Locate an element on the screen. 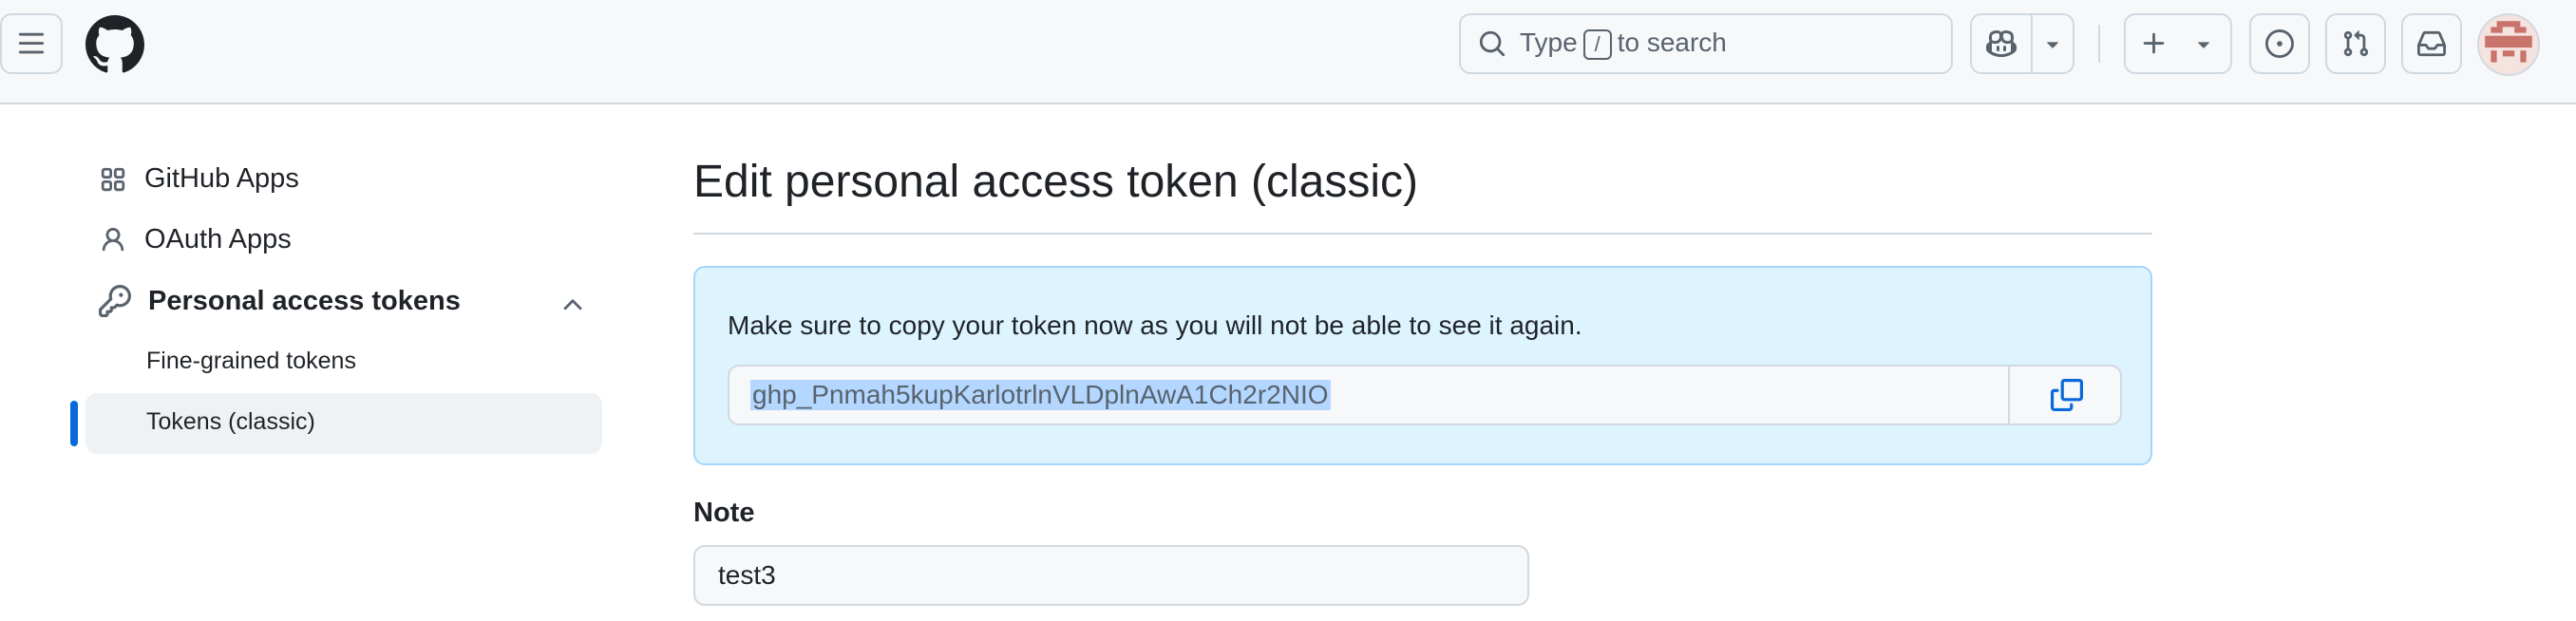 Image resolution: width=2576 pixels, height=621 pixels. sidebar-subitem-fine-grained-tokens: Fine-grained tokens is located at coordinates (251, 361).